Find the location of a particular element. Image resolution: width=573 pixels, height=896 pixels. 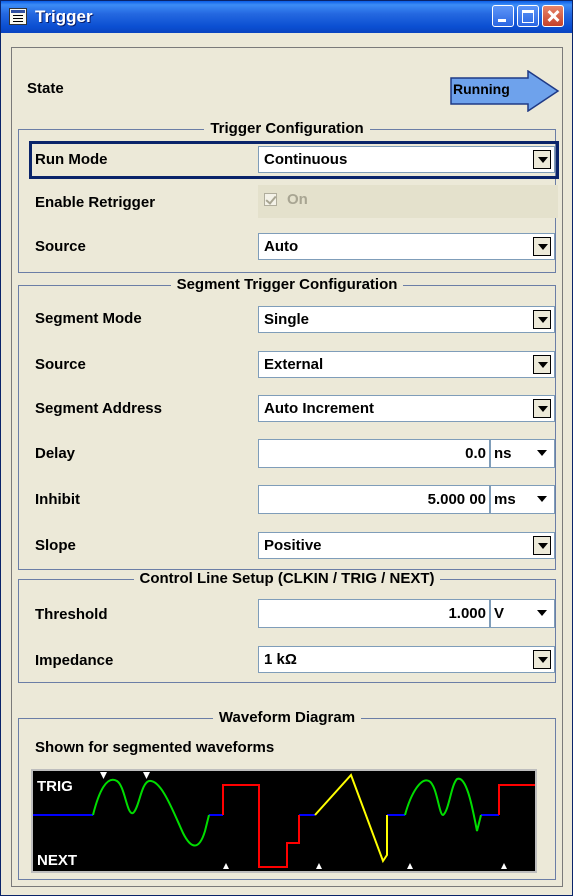

enable-retrigger-label: Enable Retrigger is located at coordinates (95, 202).